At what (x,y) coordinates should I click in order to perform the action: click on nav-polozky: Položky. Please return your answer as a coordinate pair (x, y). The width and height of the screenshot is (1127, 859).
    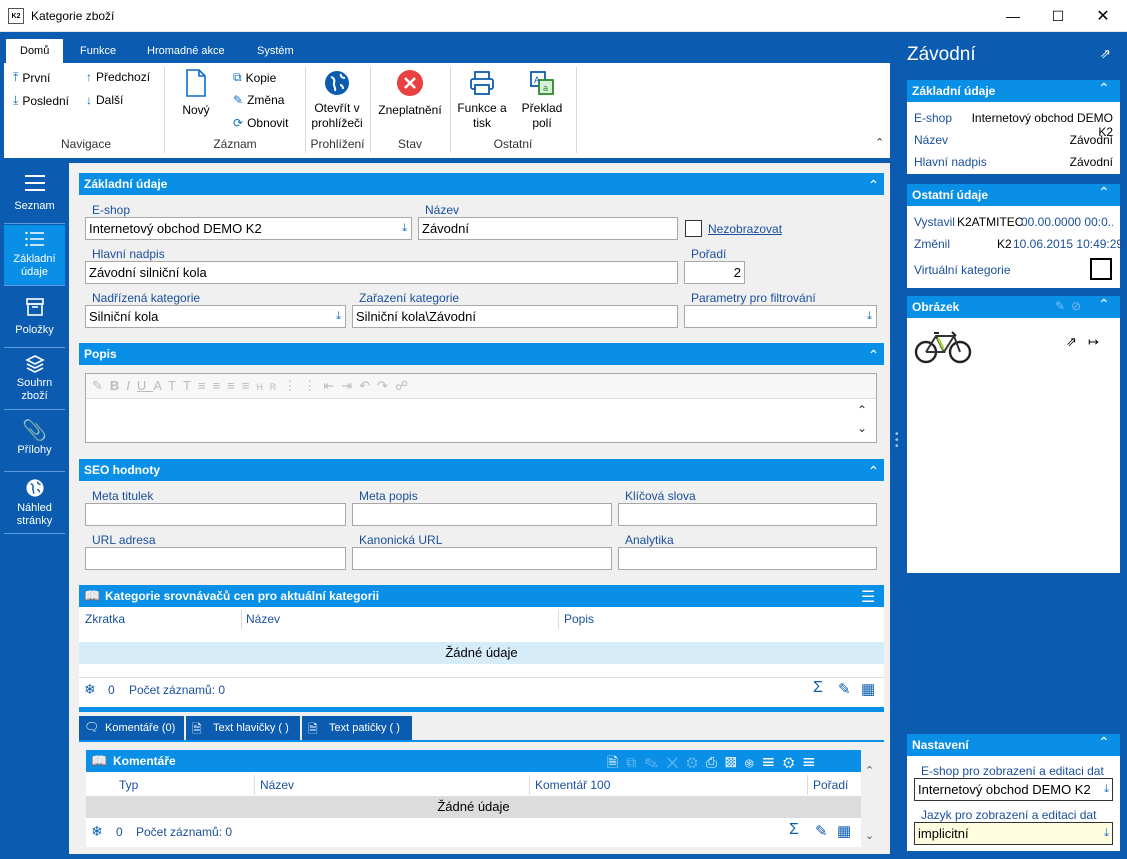
    Looking at the image, I should click on (34, 317).